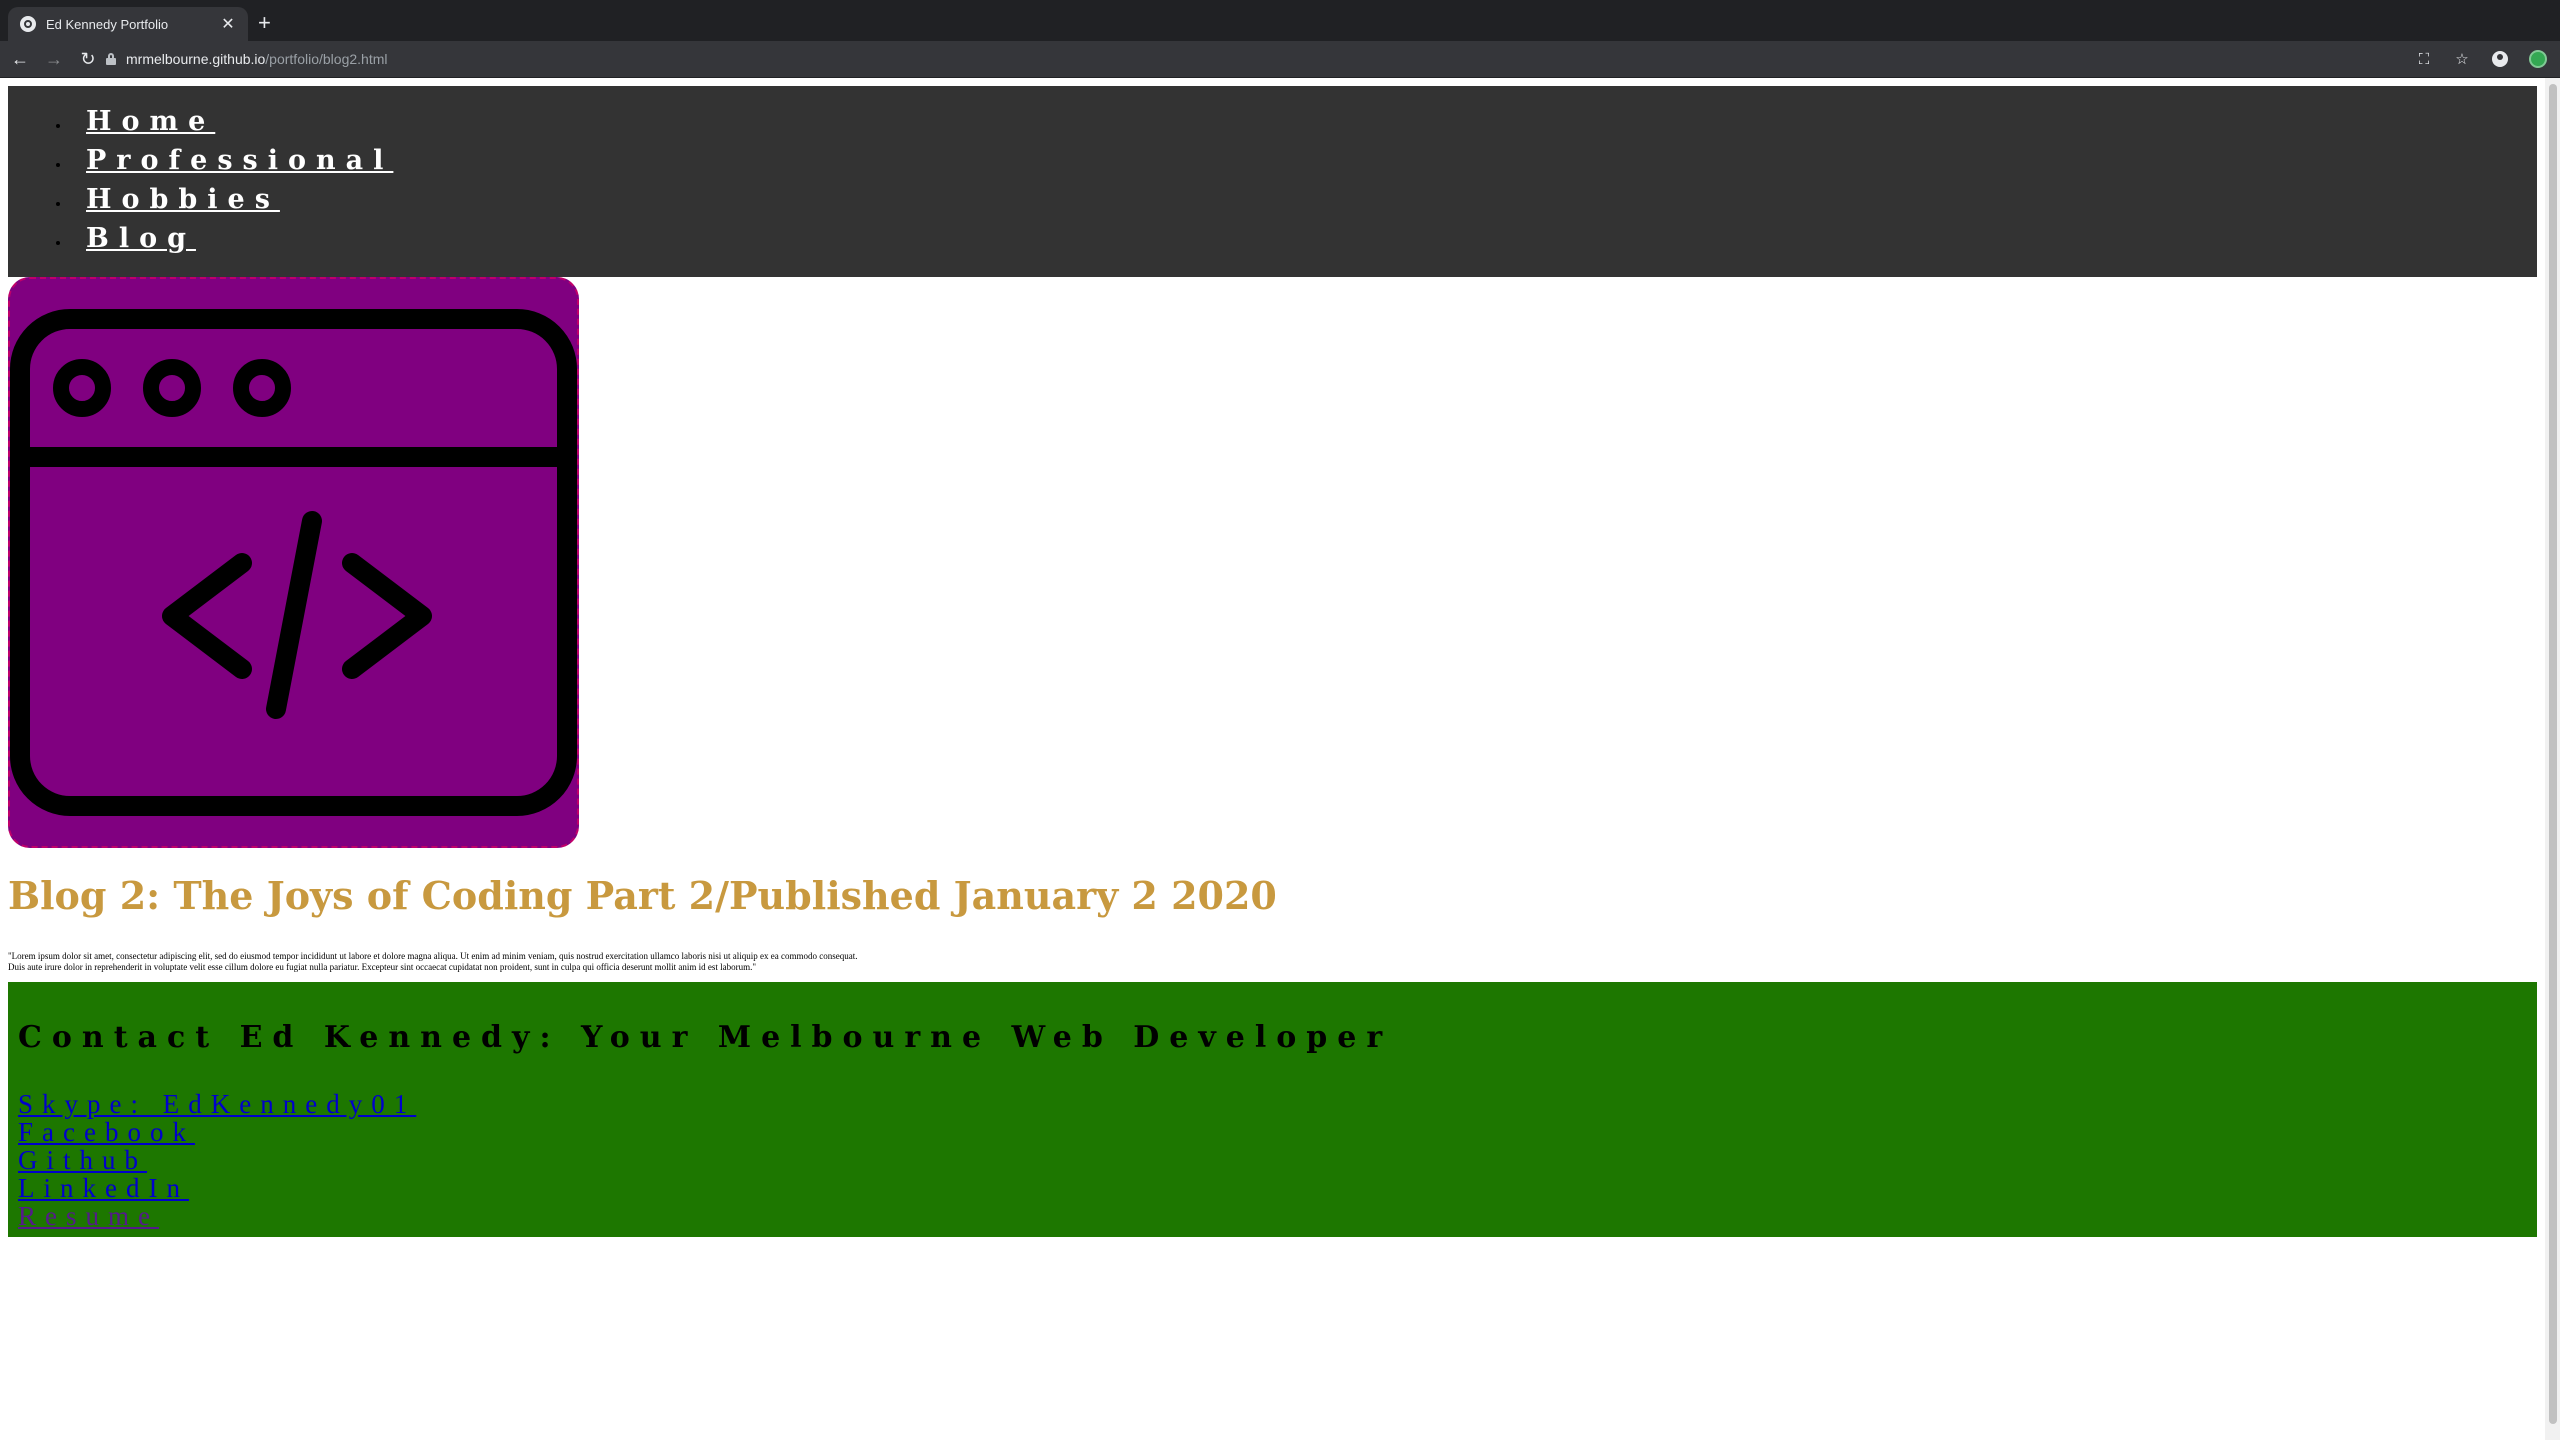 This screenshot has height=1440, width=2560. I want to click on profile-icon, so click(2500, 59).